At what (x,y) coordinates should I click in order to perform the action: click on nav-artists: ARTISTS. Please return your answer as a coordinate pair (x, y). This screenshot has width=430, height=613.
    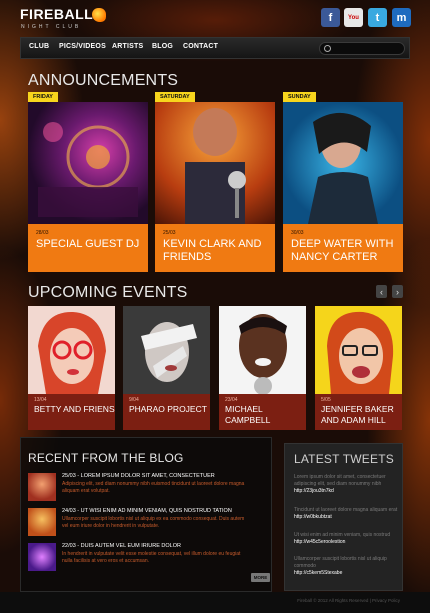
    Looking at the image, I should click on (127, 46).